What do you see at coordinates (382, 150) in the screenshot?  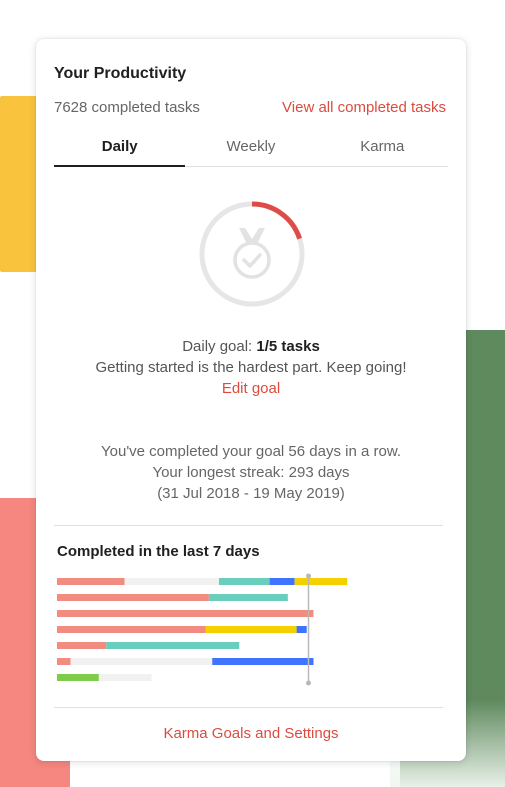 I see `tab-karma: Karma` at bounding box center [382, 150].